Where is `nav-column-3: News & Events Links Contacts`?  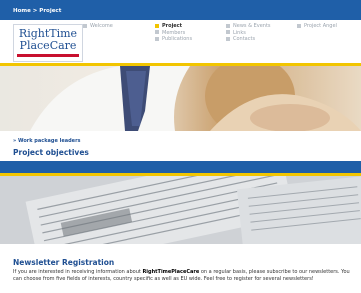
nav-column-3: News & Events Links Contacts is located at coordinates (248, 33).